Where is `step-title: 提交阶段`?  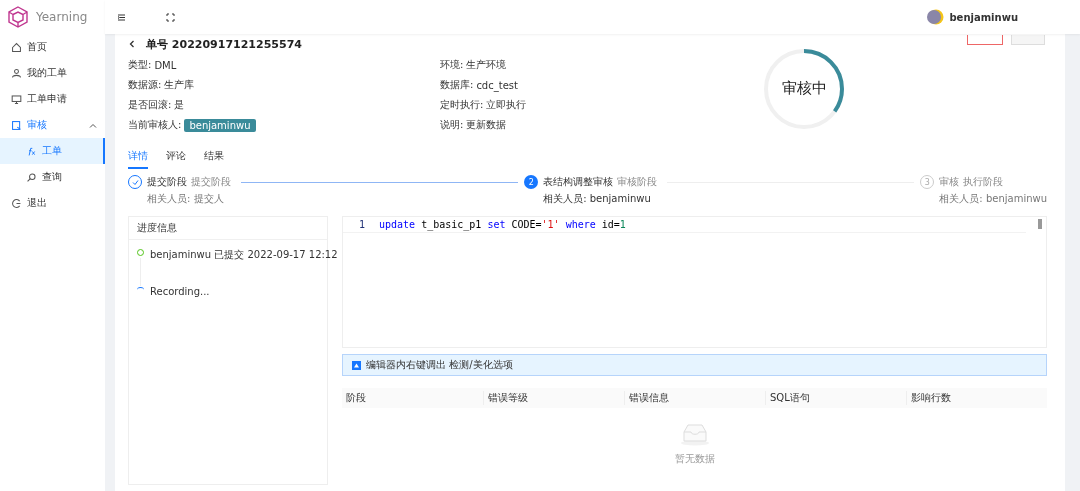 step-title: 提交阶段 is located at coordinates (167, 182).